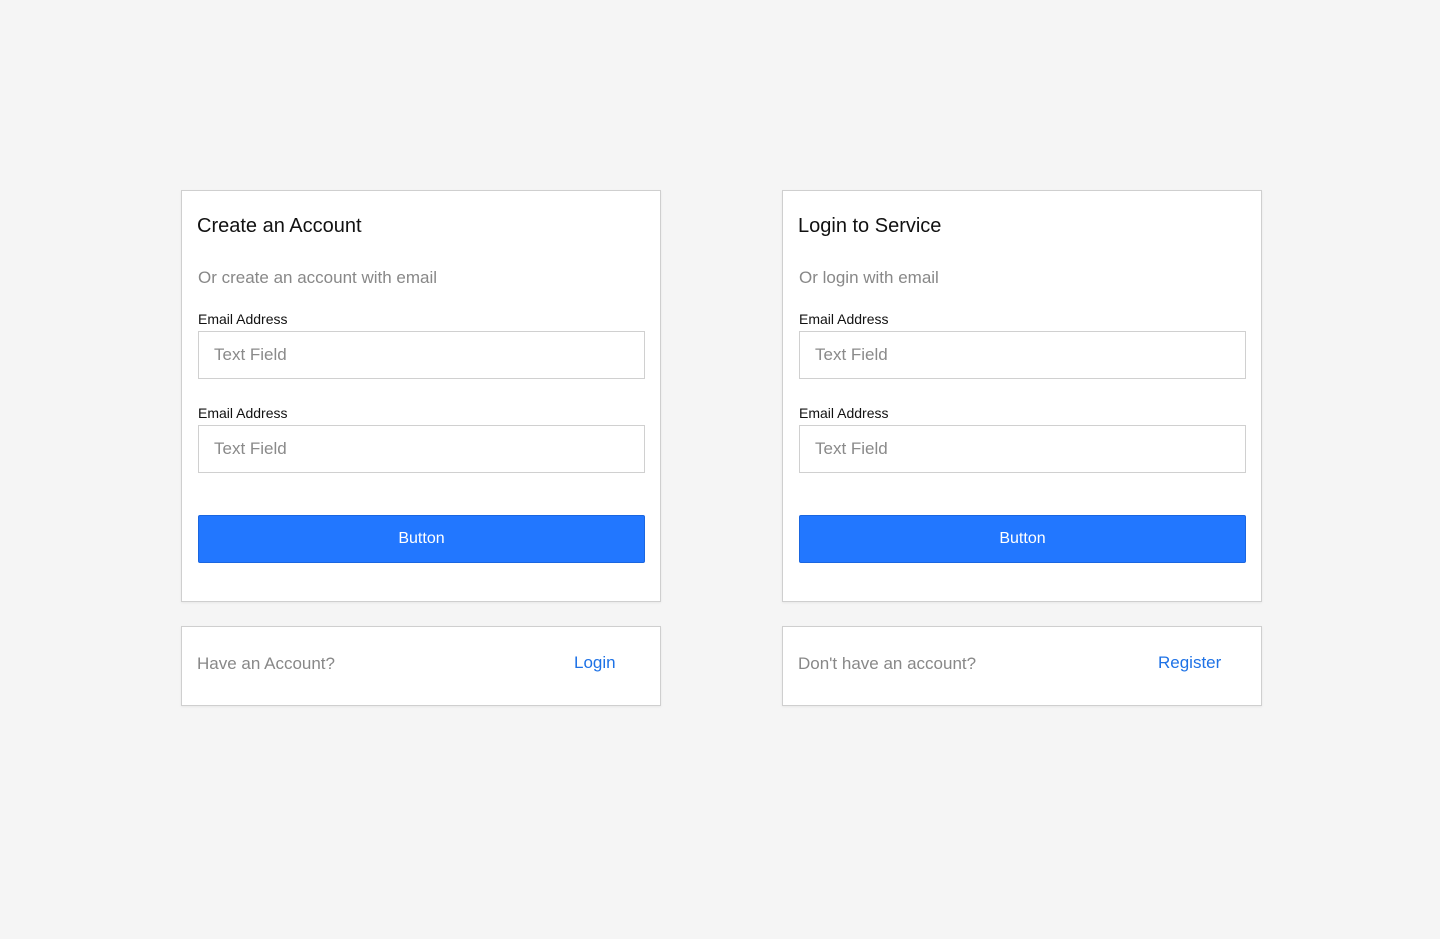  Describe the element at coordinates (318, 277) in the screenshot. I see `register-subtitle: Or create an account with email` at that location.